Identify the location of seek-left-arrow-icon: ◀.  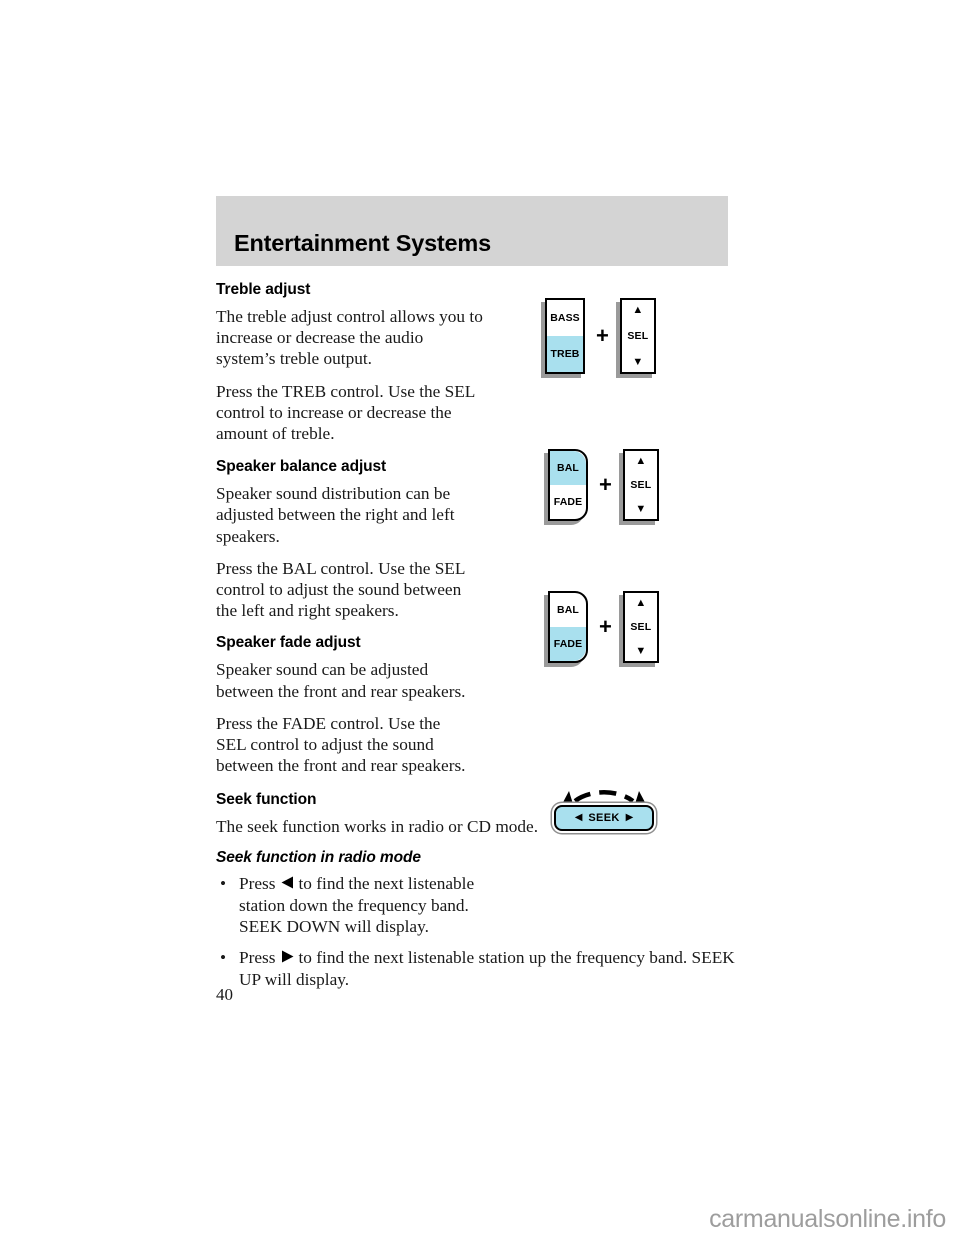
(579, 818).